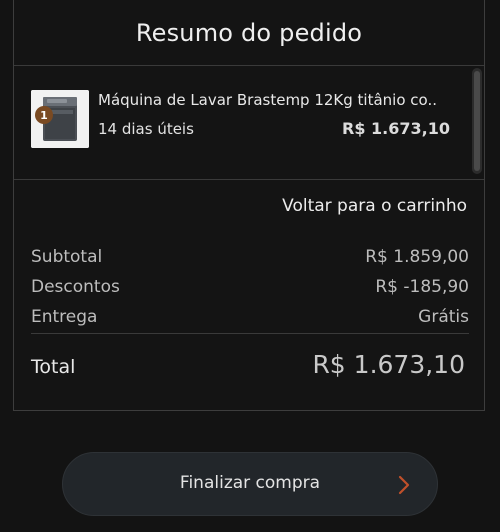  I want to click on scrollbar-thumb, so click(477, 121).